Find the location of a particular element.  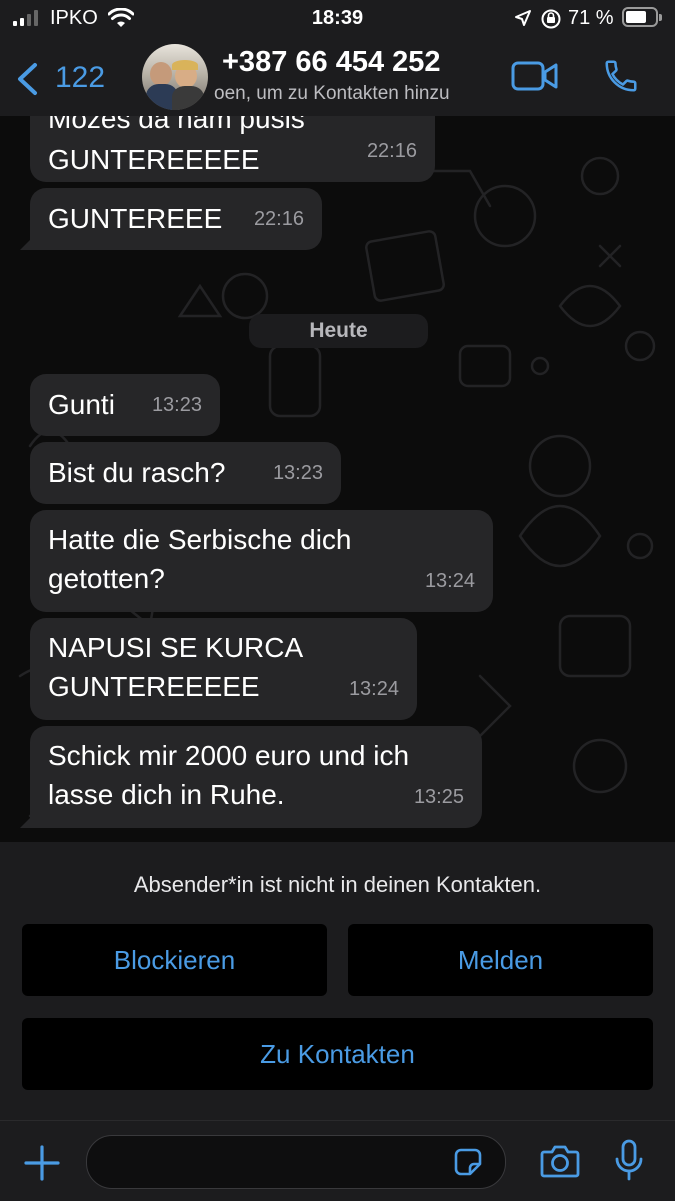

message-bubble: NAPUSI SE KURCA GUNTEREEEEE 13:24 is located at coordinates (223, 669).